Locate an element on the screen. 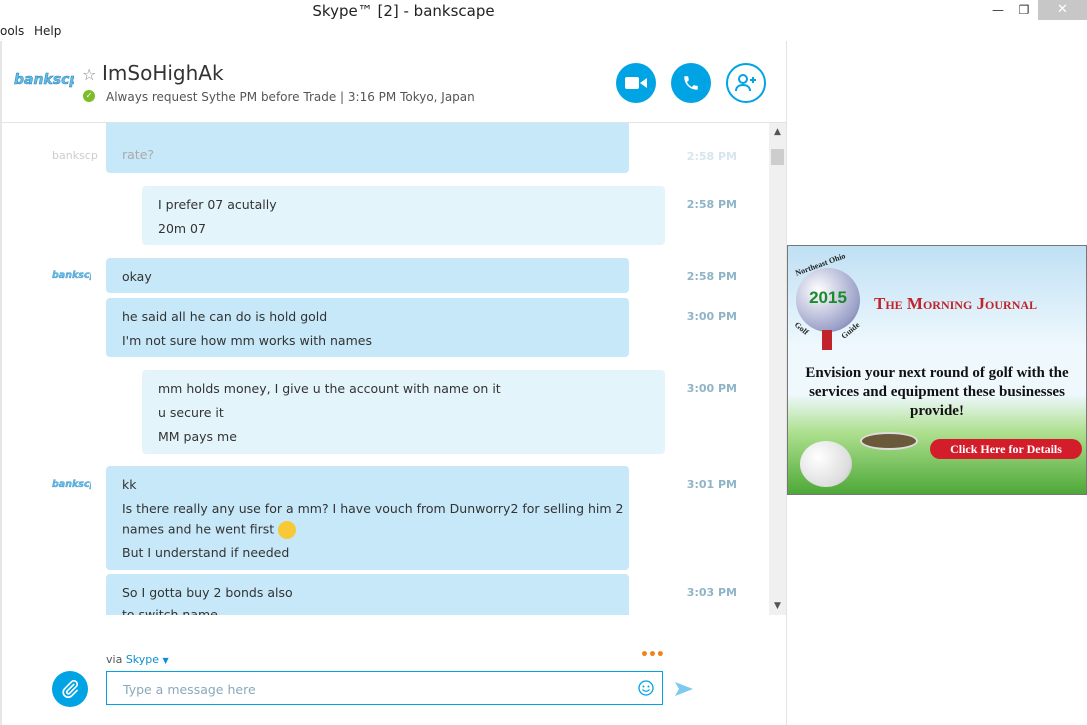 The image size is (1087, 725). emoji-icon is located at coordinates (646, 688).